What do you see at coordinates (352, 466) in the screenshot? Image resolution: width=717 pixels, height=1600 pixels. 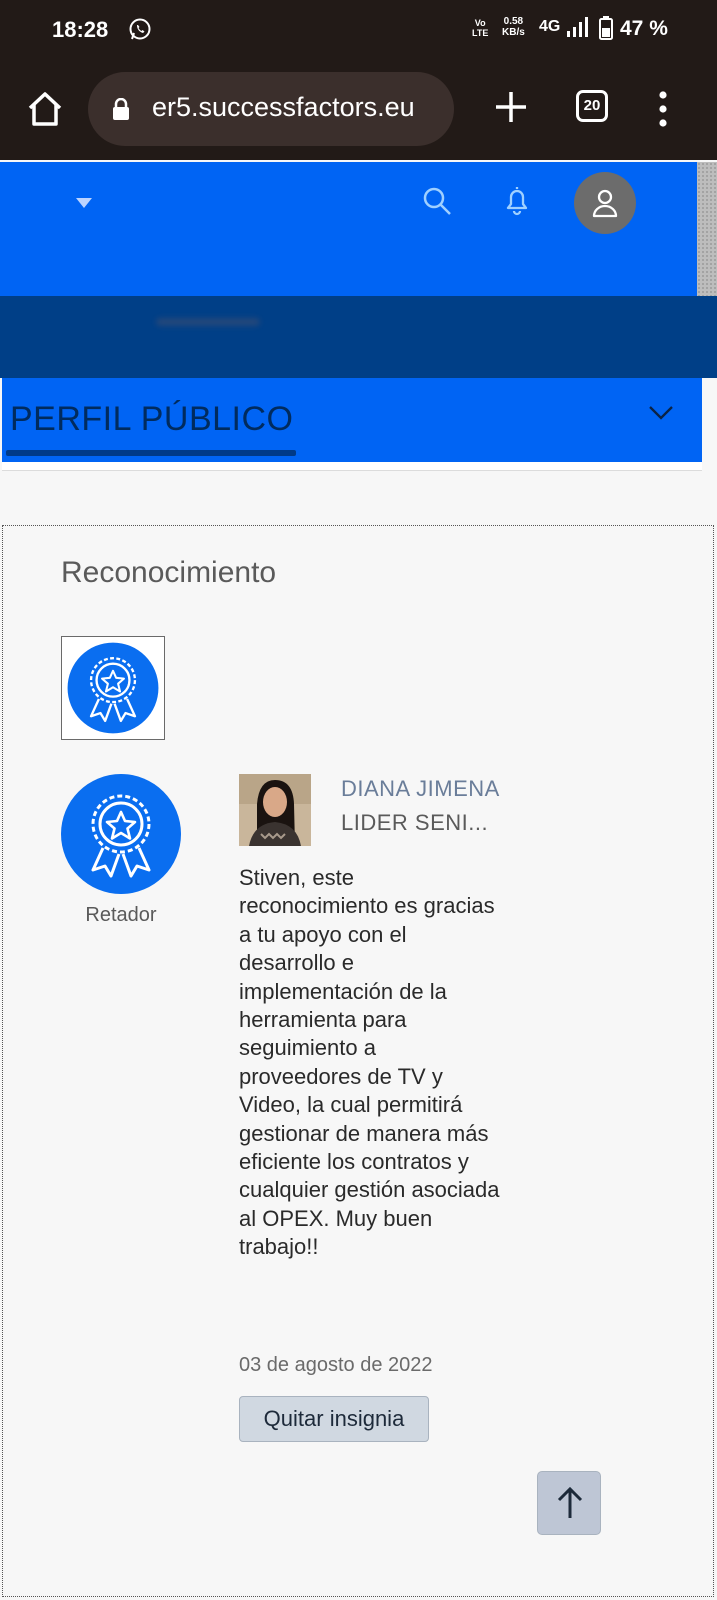 I see `nav-shadow` at bounding box center [352, 466].